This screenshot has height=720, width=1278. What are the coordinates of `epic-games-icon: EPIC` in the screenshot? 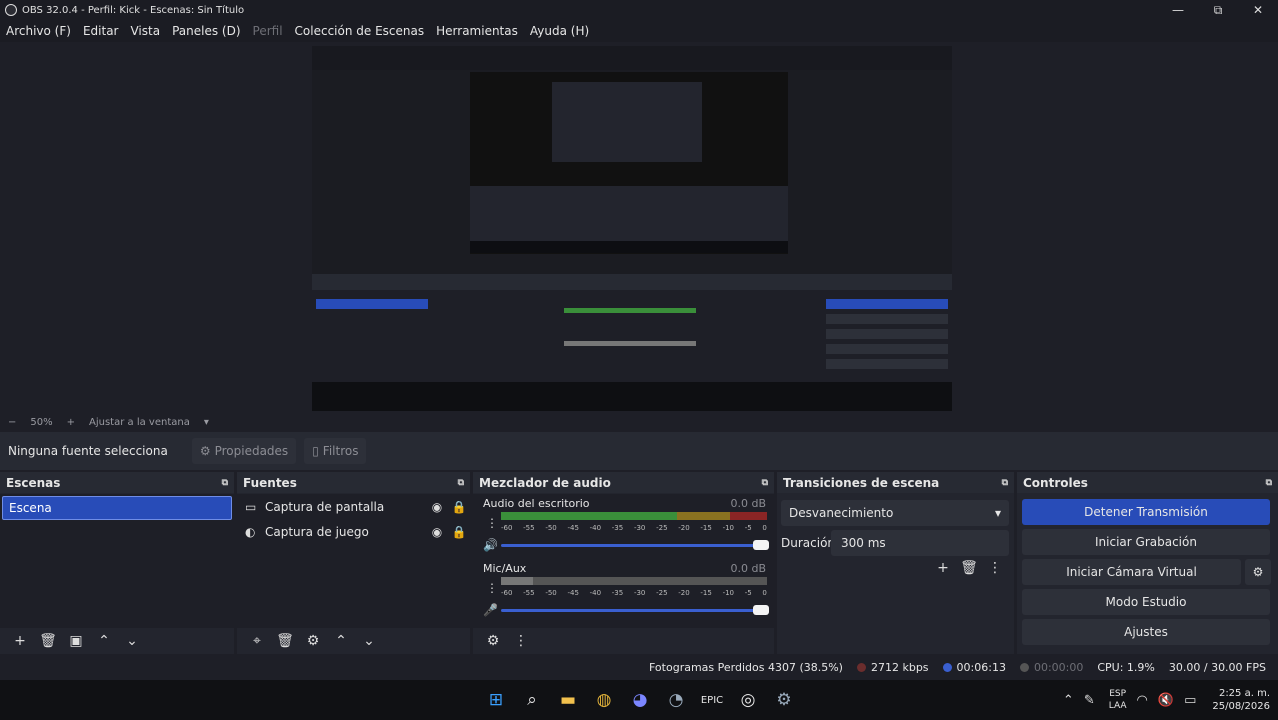 It's located at (712, 700).